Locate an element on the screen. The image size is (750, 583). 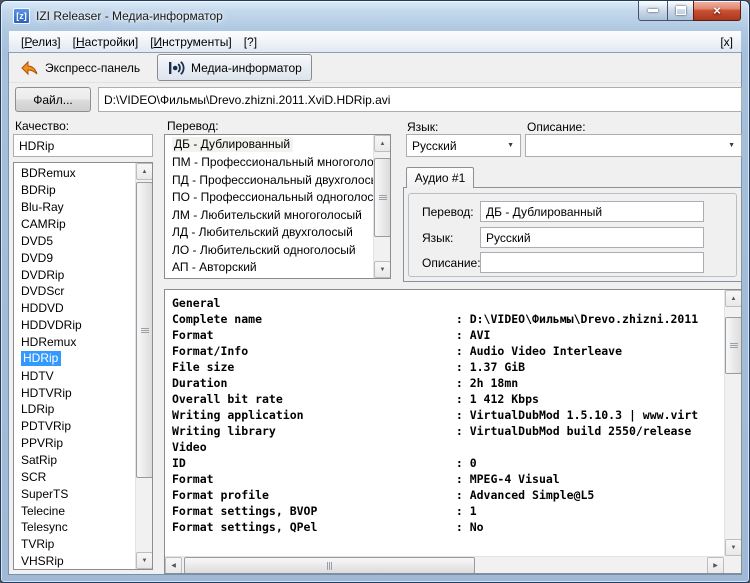
minimize-button is located at coordinates (653, 11).